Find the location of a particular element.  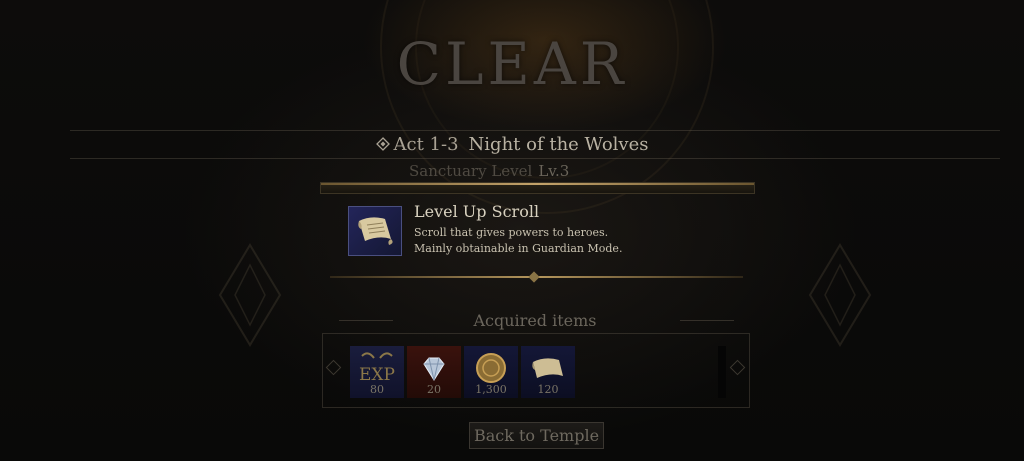

divider-top is located at coordinates (535, 130).